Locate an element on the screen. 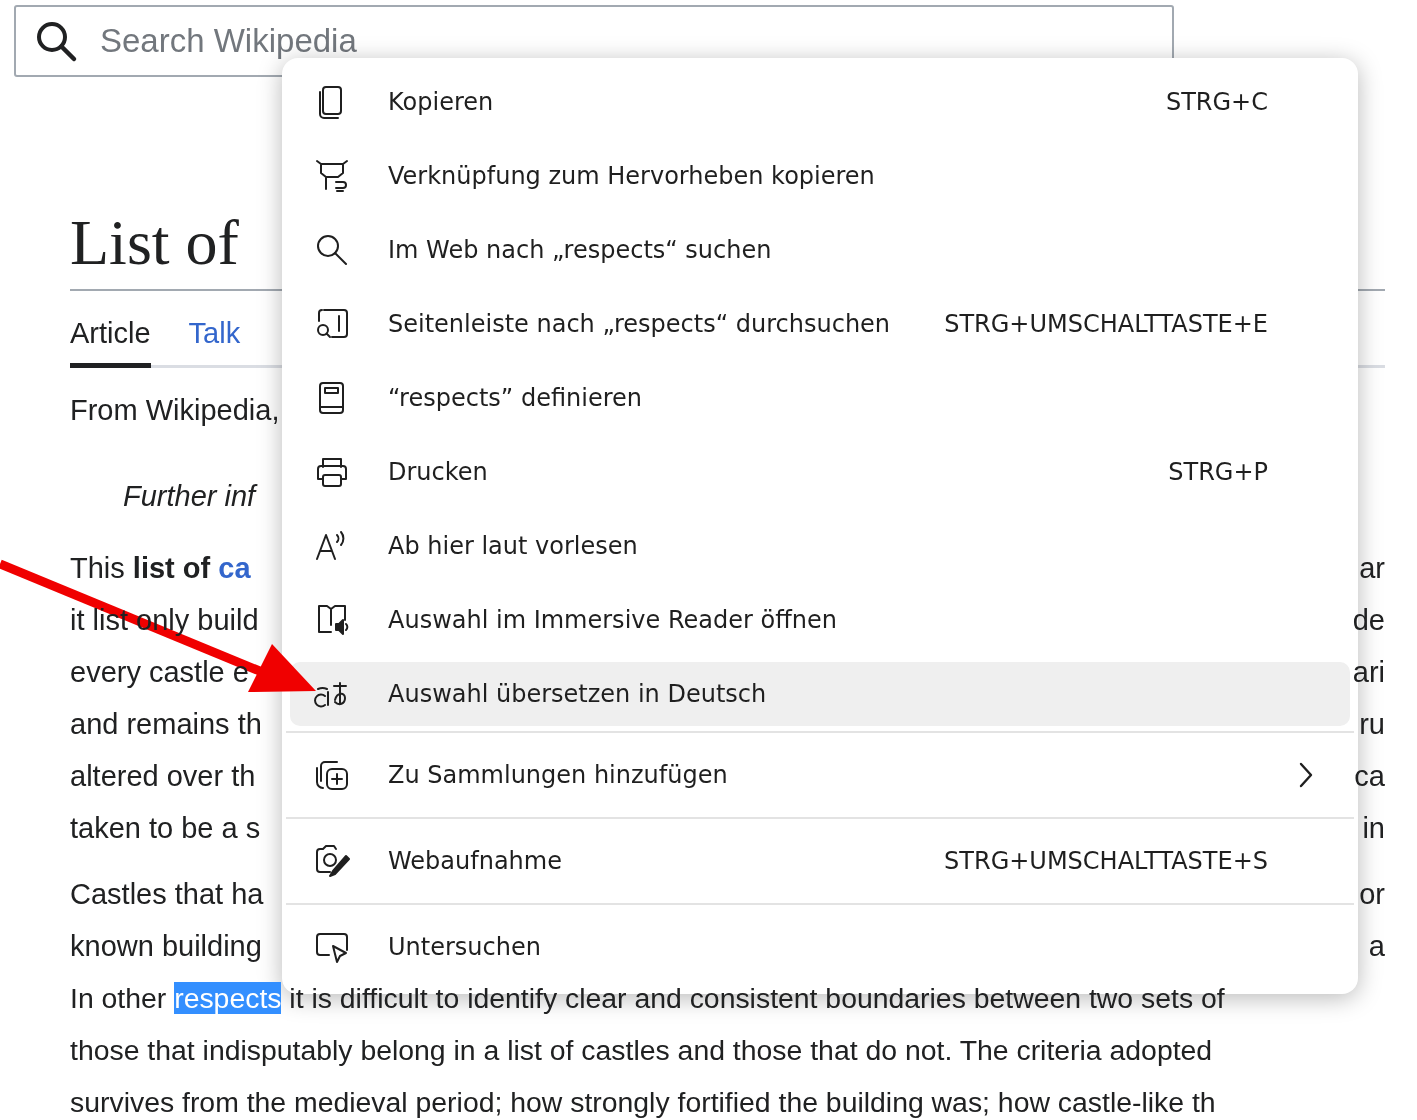  paragraph-text: Castles that ha is located at coordinates (167, 894).